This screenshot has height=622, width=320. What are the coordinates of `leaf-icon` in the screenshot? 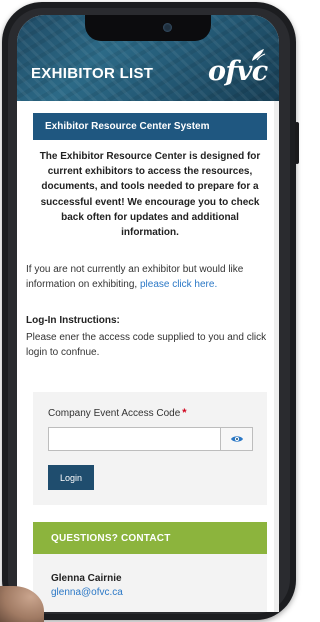 It's located at (259, 55).